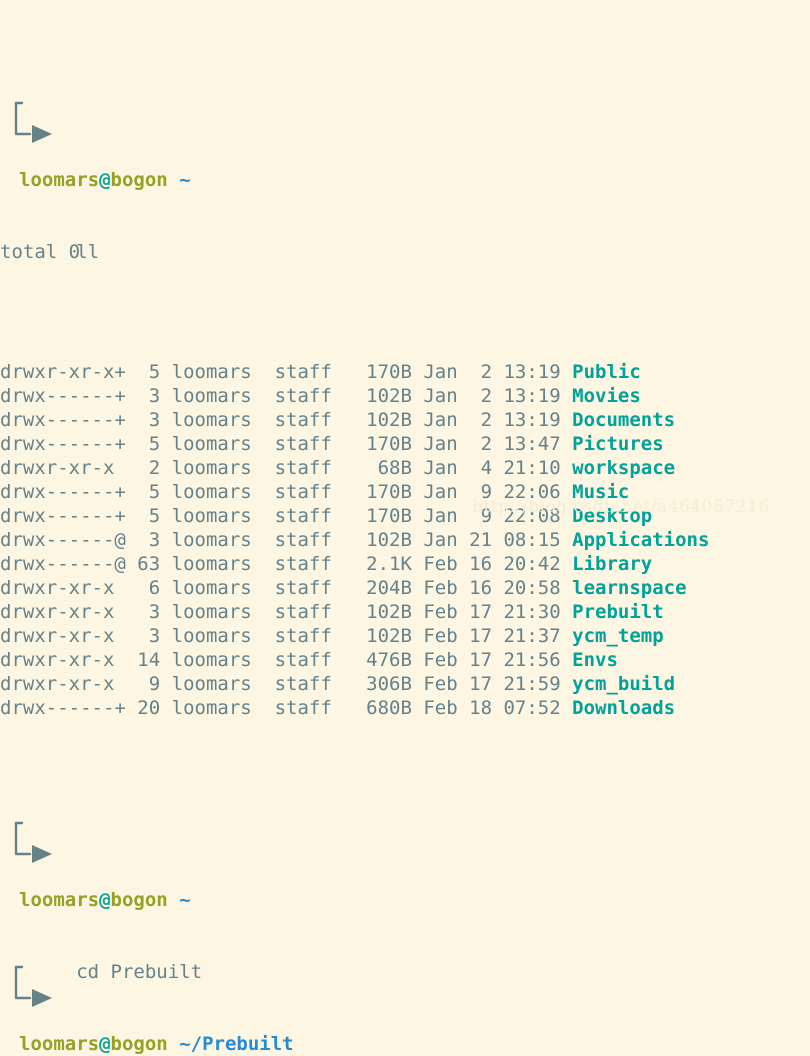  What do you see at coordinates (532, 636) in the screenshot?
I see `row-time: 21:37` at bounding box center [532, 636].